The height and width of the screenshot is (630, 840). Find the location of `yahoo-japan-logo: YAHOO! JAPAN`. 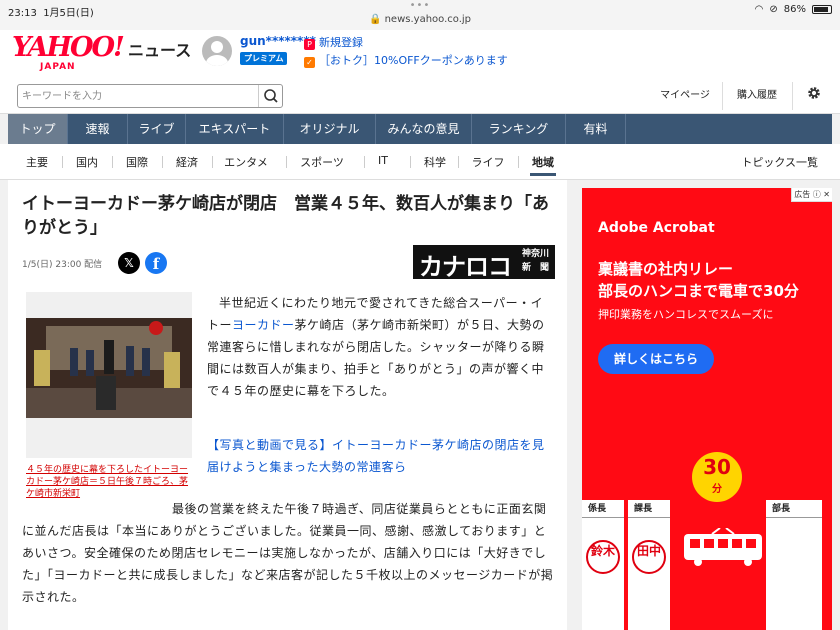

yahoo-japan-logo: YAHOO! JAPAN is located at coordinates (72, 54).